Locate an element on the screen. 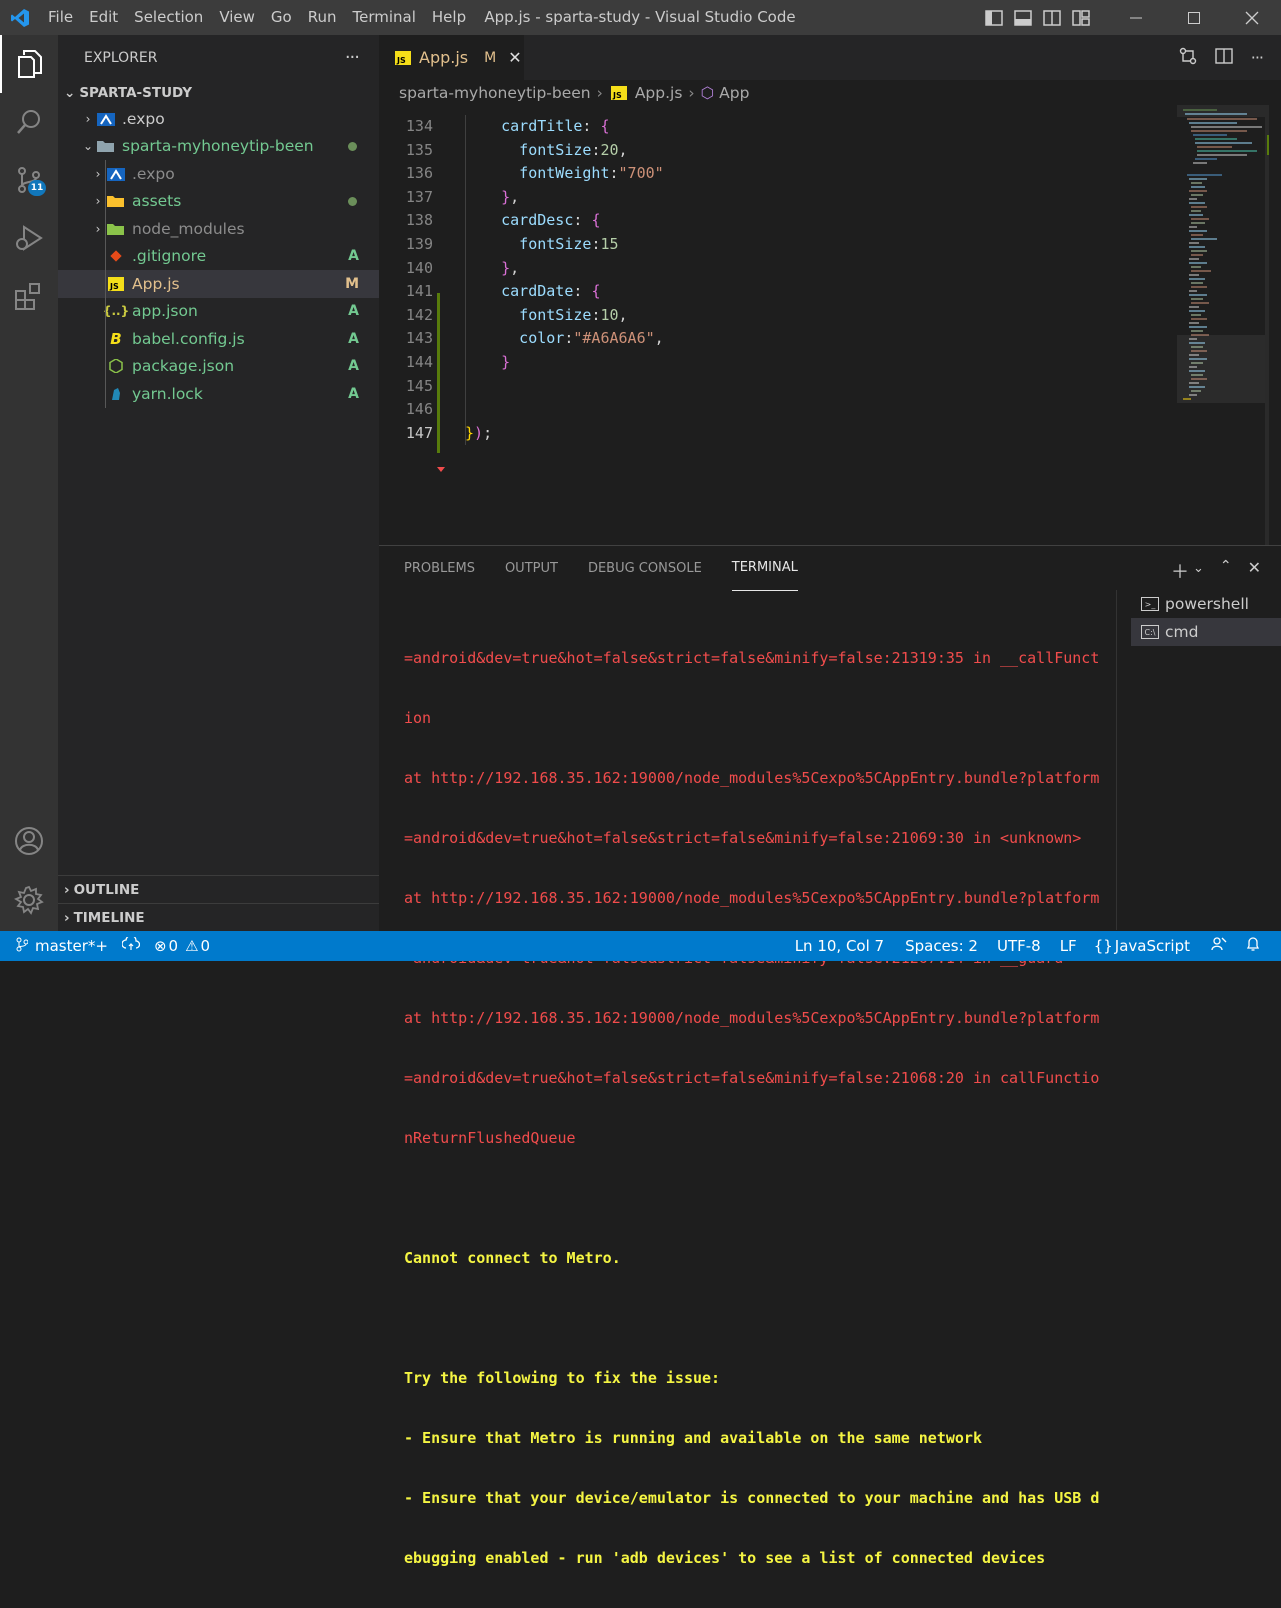 The width and height of the screenshot is (1281, 1608). open-changes-icon is located at coordinates (1188, 58).